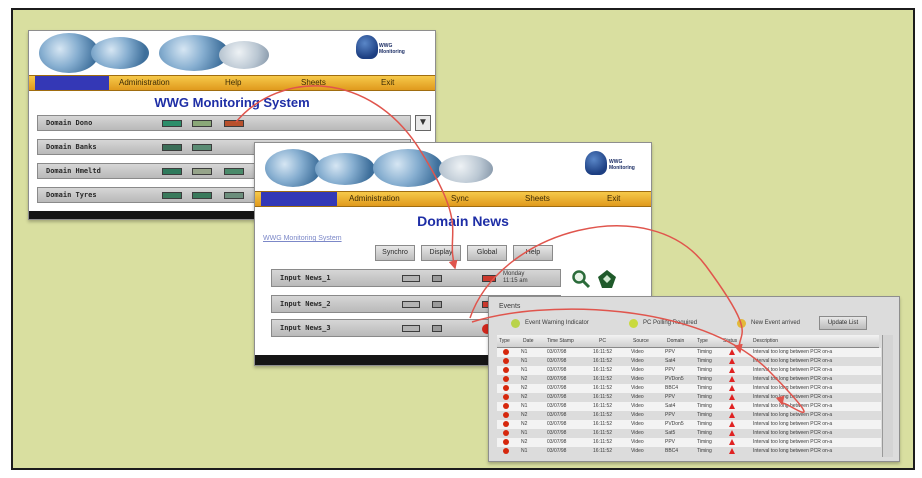 This screenshot has width=922, height=478. I want to click on tab-display: Display, so click(441, 253).